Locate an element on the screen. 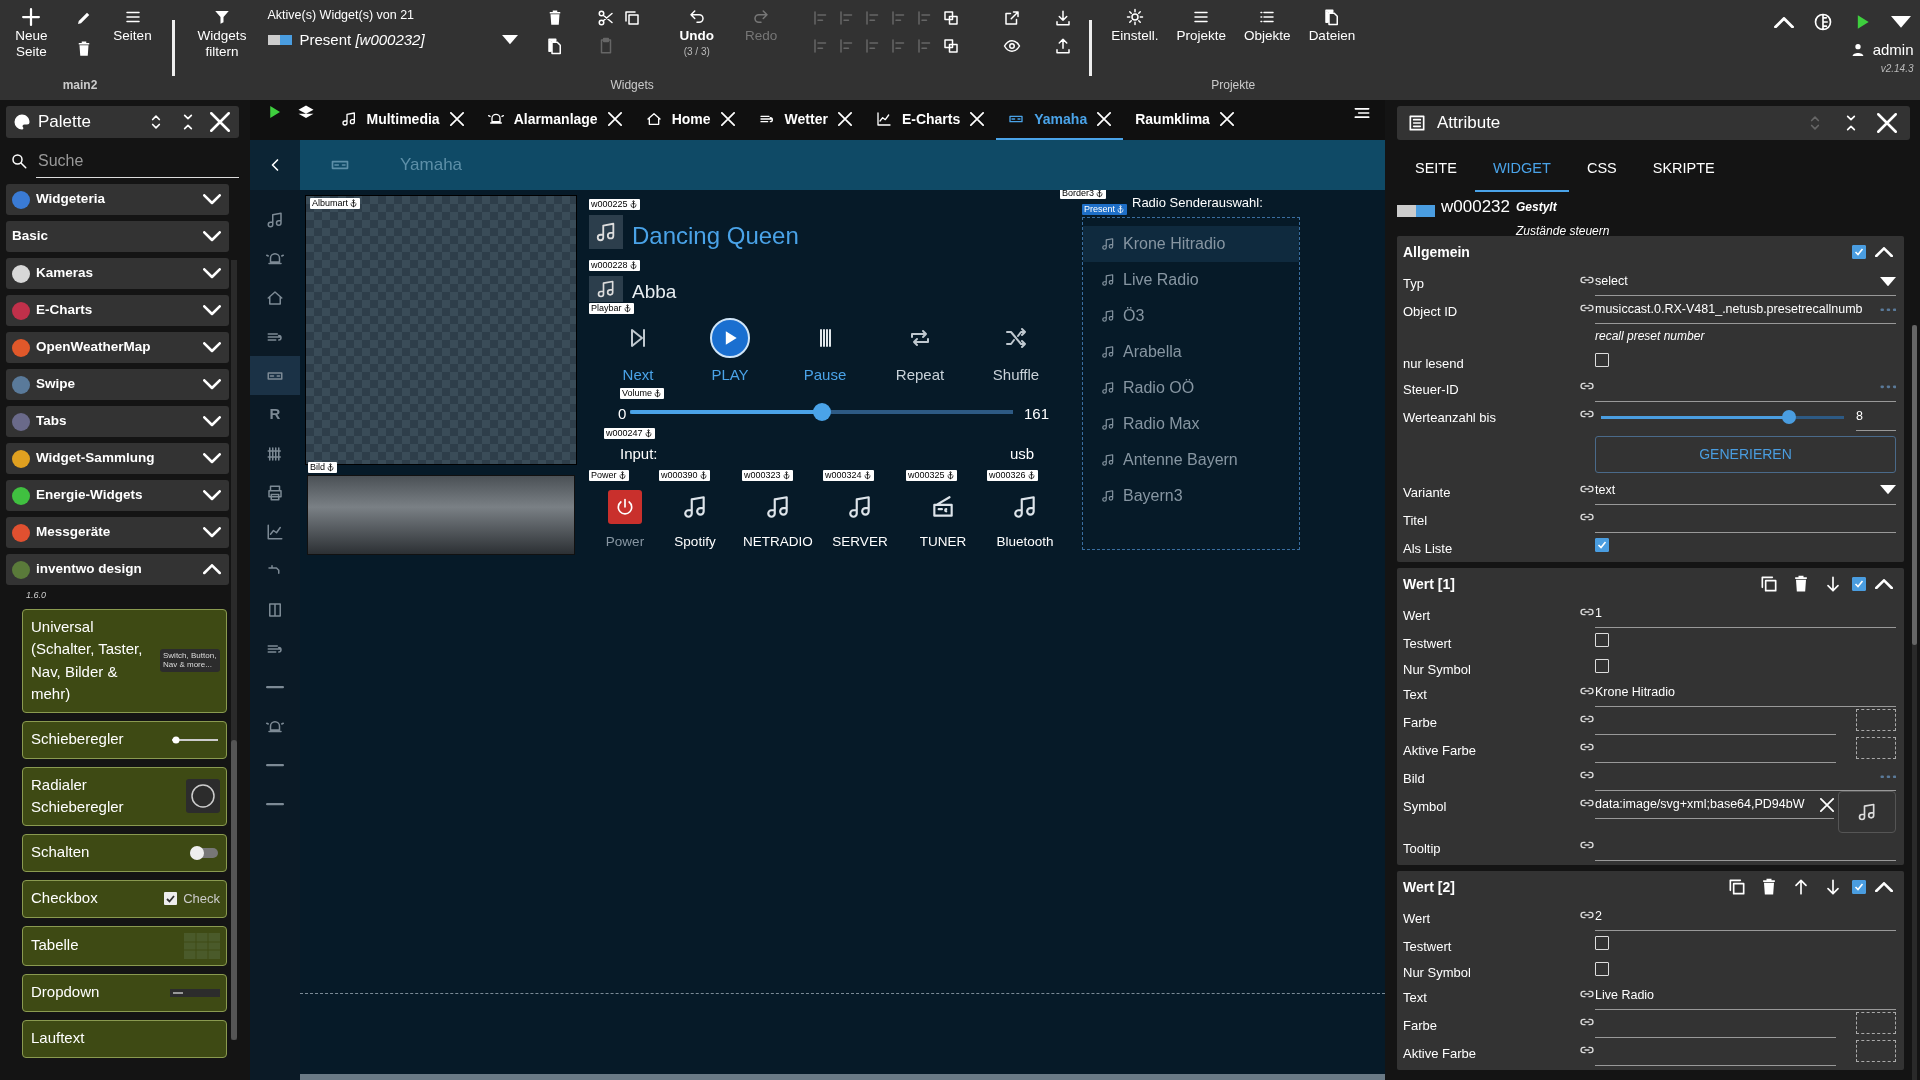  palette-widget: Checkbox Check is located at coordinates (124, 898).